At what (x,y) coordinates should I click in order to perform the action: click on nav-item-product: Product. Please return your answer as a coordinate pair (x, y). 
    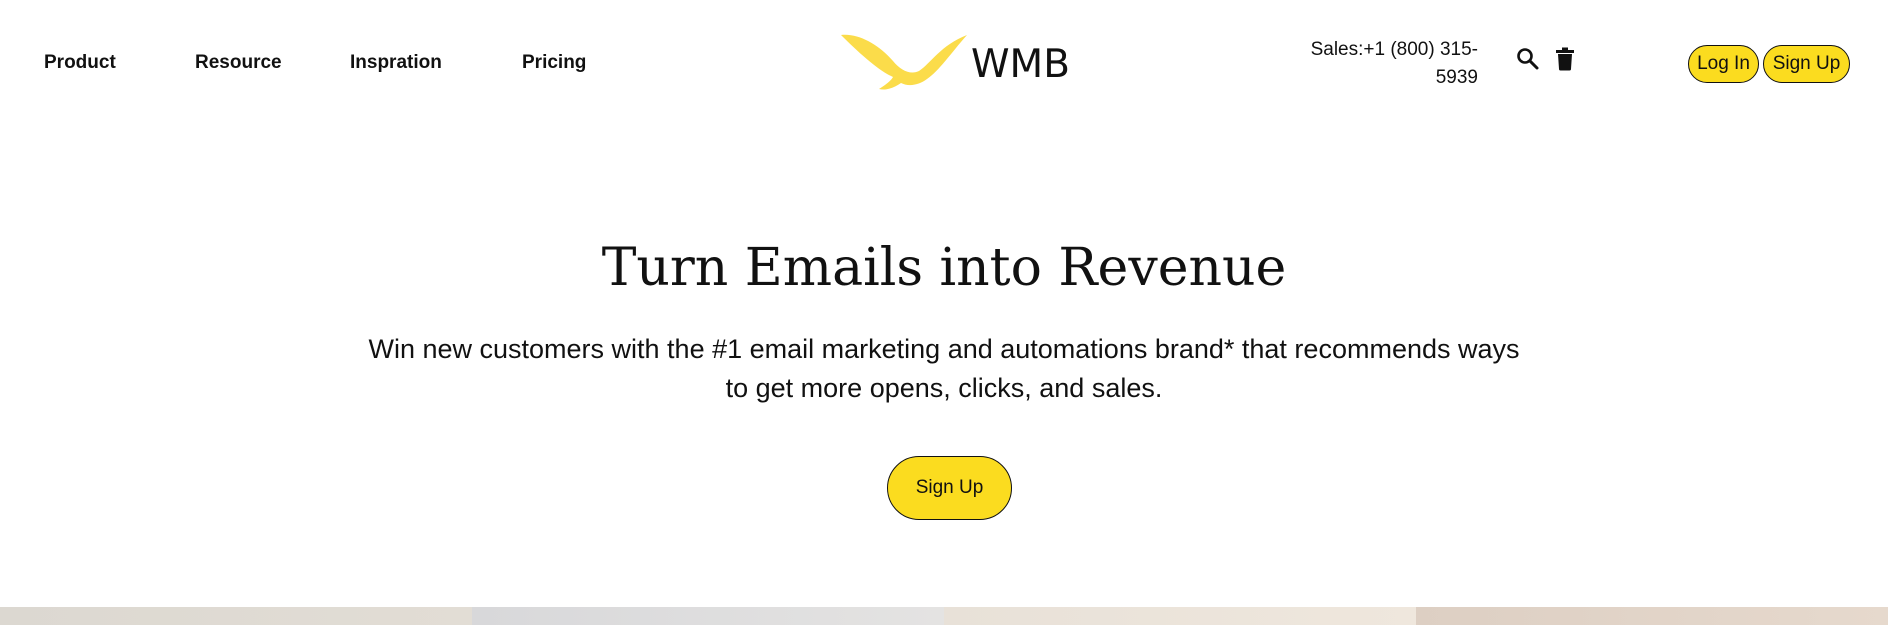
    Looking at the image, I should click on (80, 63).